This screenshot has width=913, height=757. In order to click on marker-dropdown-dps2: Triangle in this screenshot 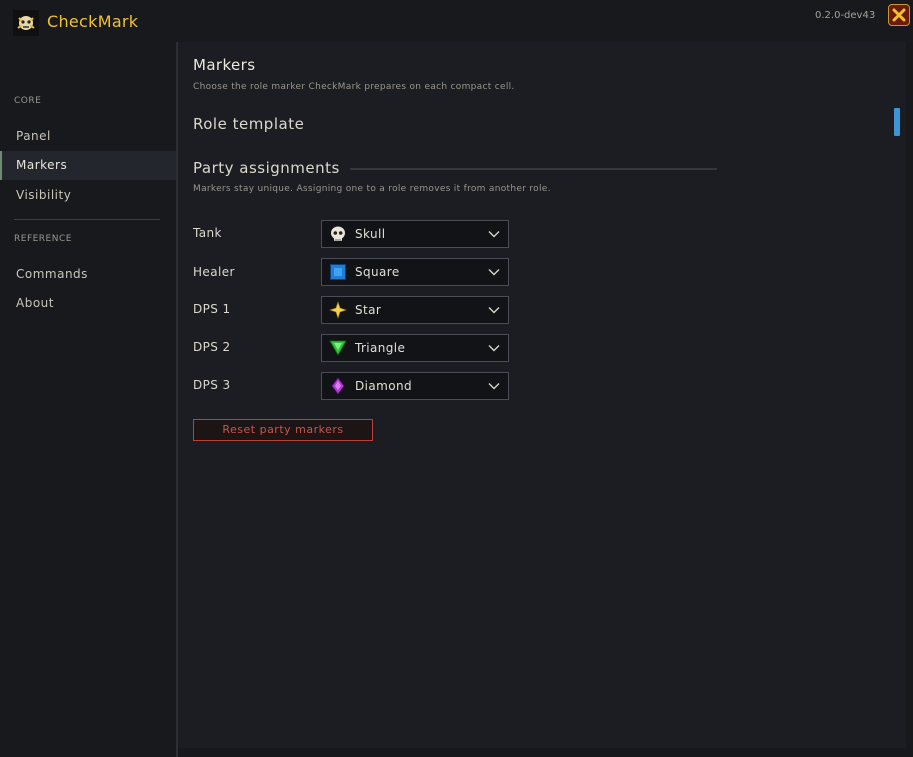, I will do `click(415, 348)`.